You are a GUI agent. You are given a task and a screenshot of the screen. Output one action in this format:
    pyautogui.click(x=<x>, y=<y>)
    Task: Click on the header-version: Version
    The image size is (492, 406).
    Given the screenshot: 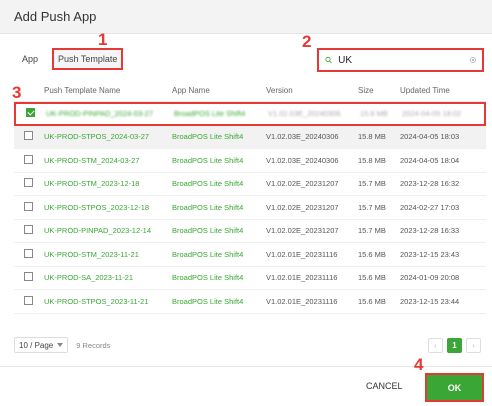 What is the action you would take?
    pyautogui.click(x=279, y=90)
    